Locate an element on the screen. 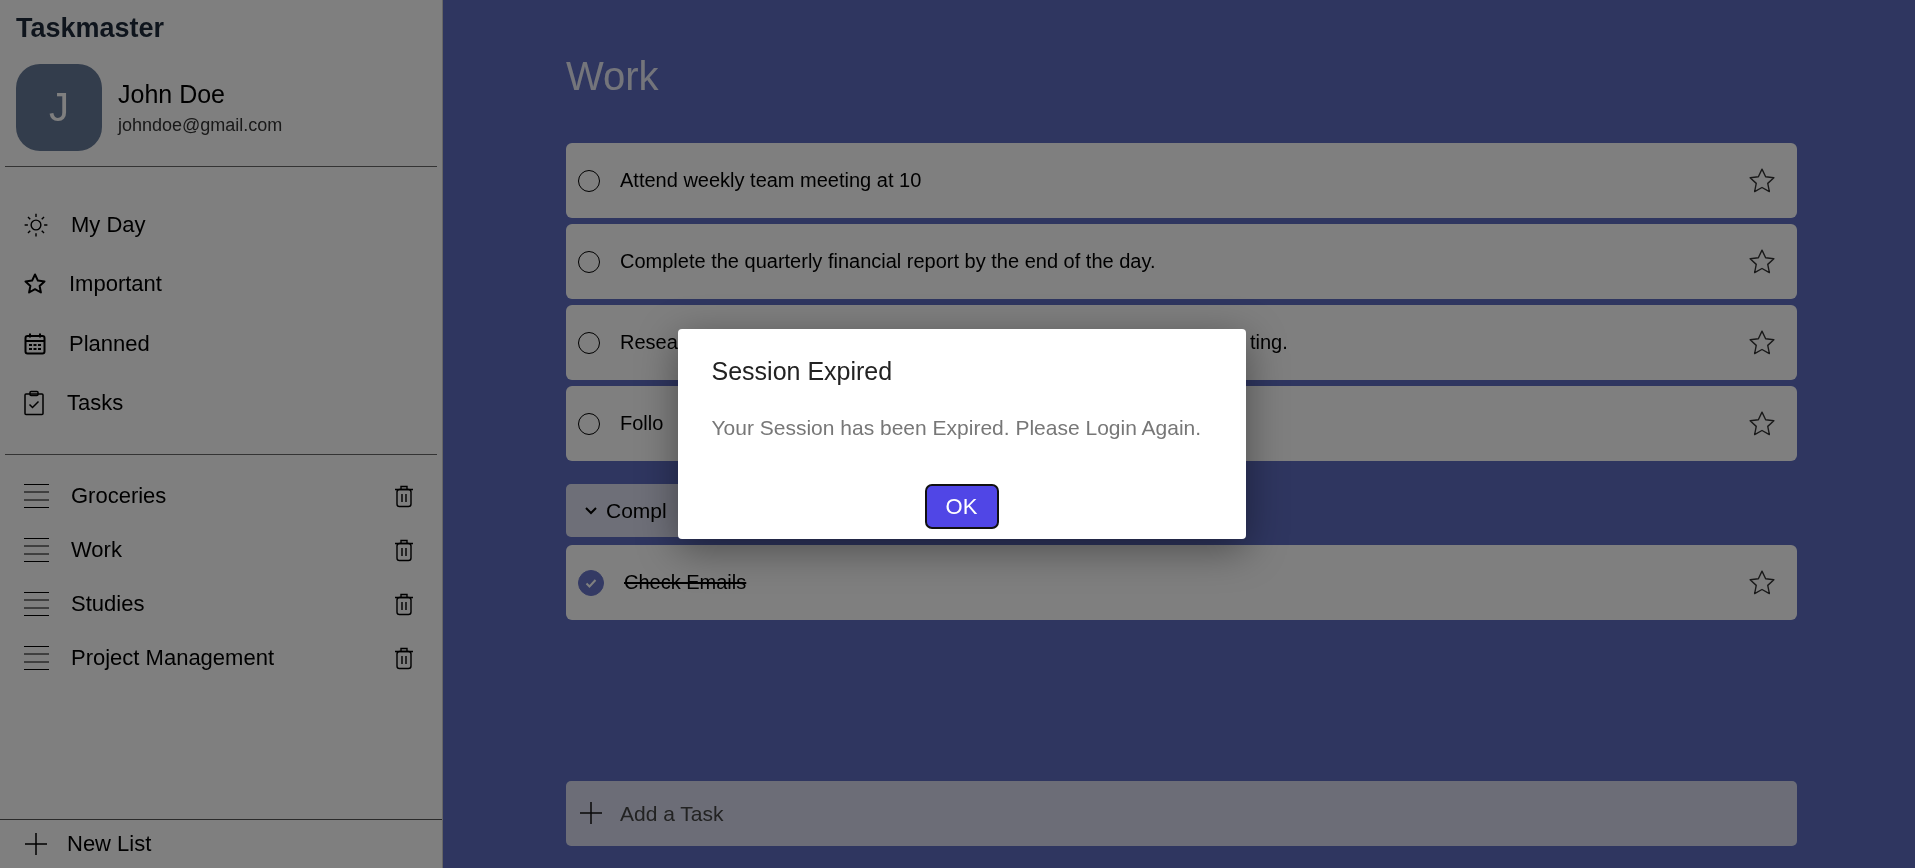  app-title: Taskmaster is located at coordinates (90, 28).